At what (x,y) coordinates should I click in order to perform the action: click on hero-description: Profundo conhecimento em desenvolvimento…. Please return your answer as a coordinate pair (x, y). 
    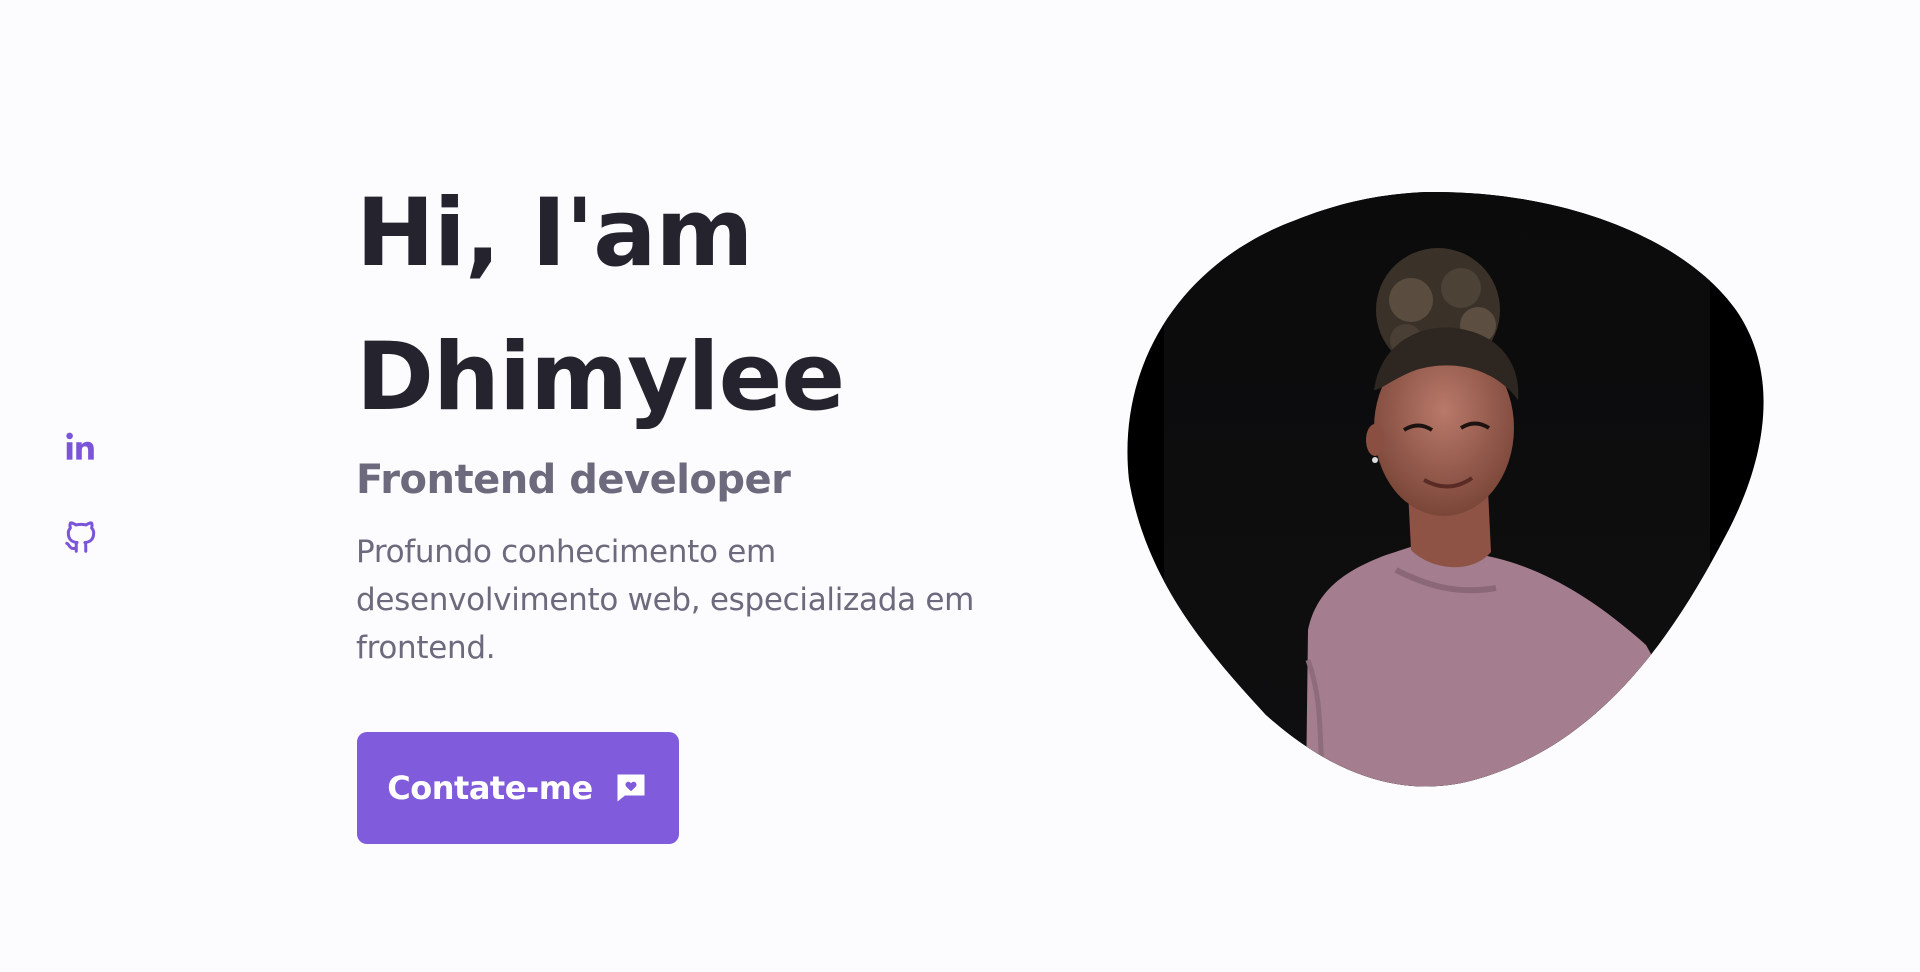
    Looking at the image, I should click on (665, 600).